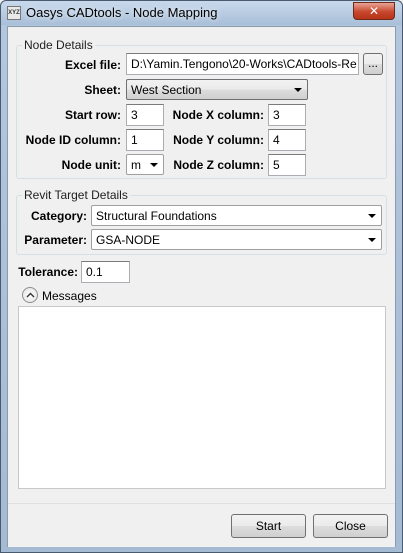 The image size is (403, 553). What do you see at coordinates (55, 240) in the screenshot?
I see `parameter-label: Parameter:` at bounding box center [55, 240].